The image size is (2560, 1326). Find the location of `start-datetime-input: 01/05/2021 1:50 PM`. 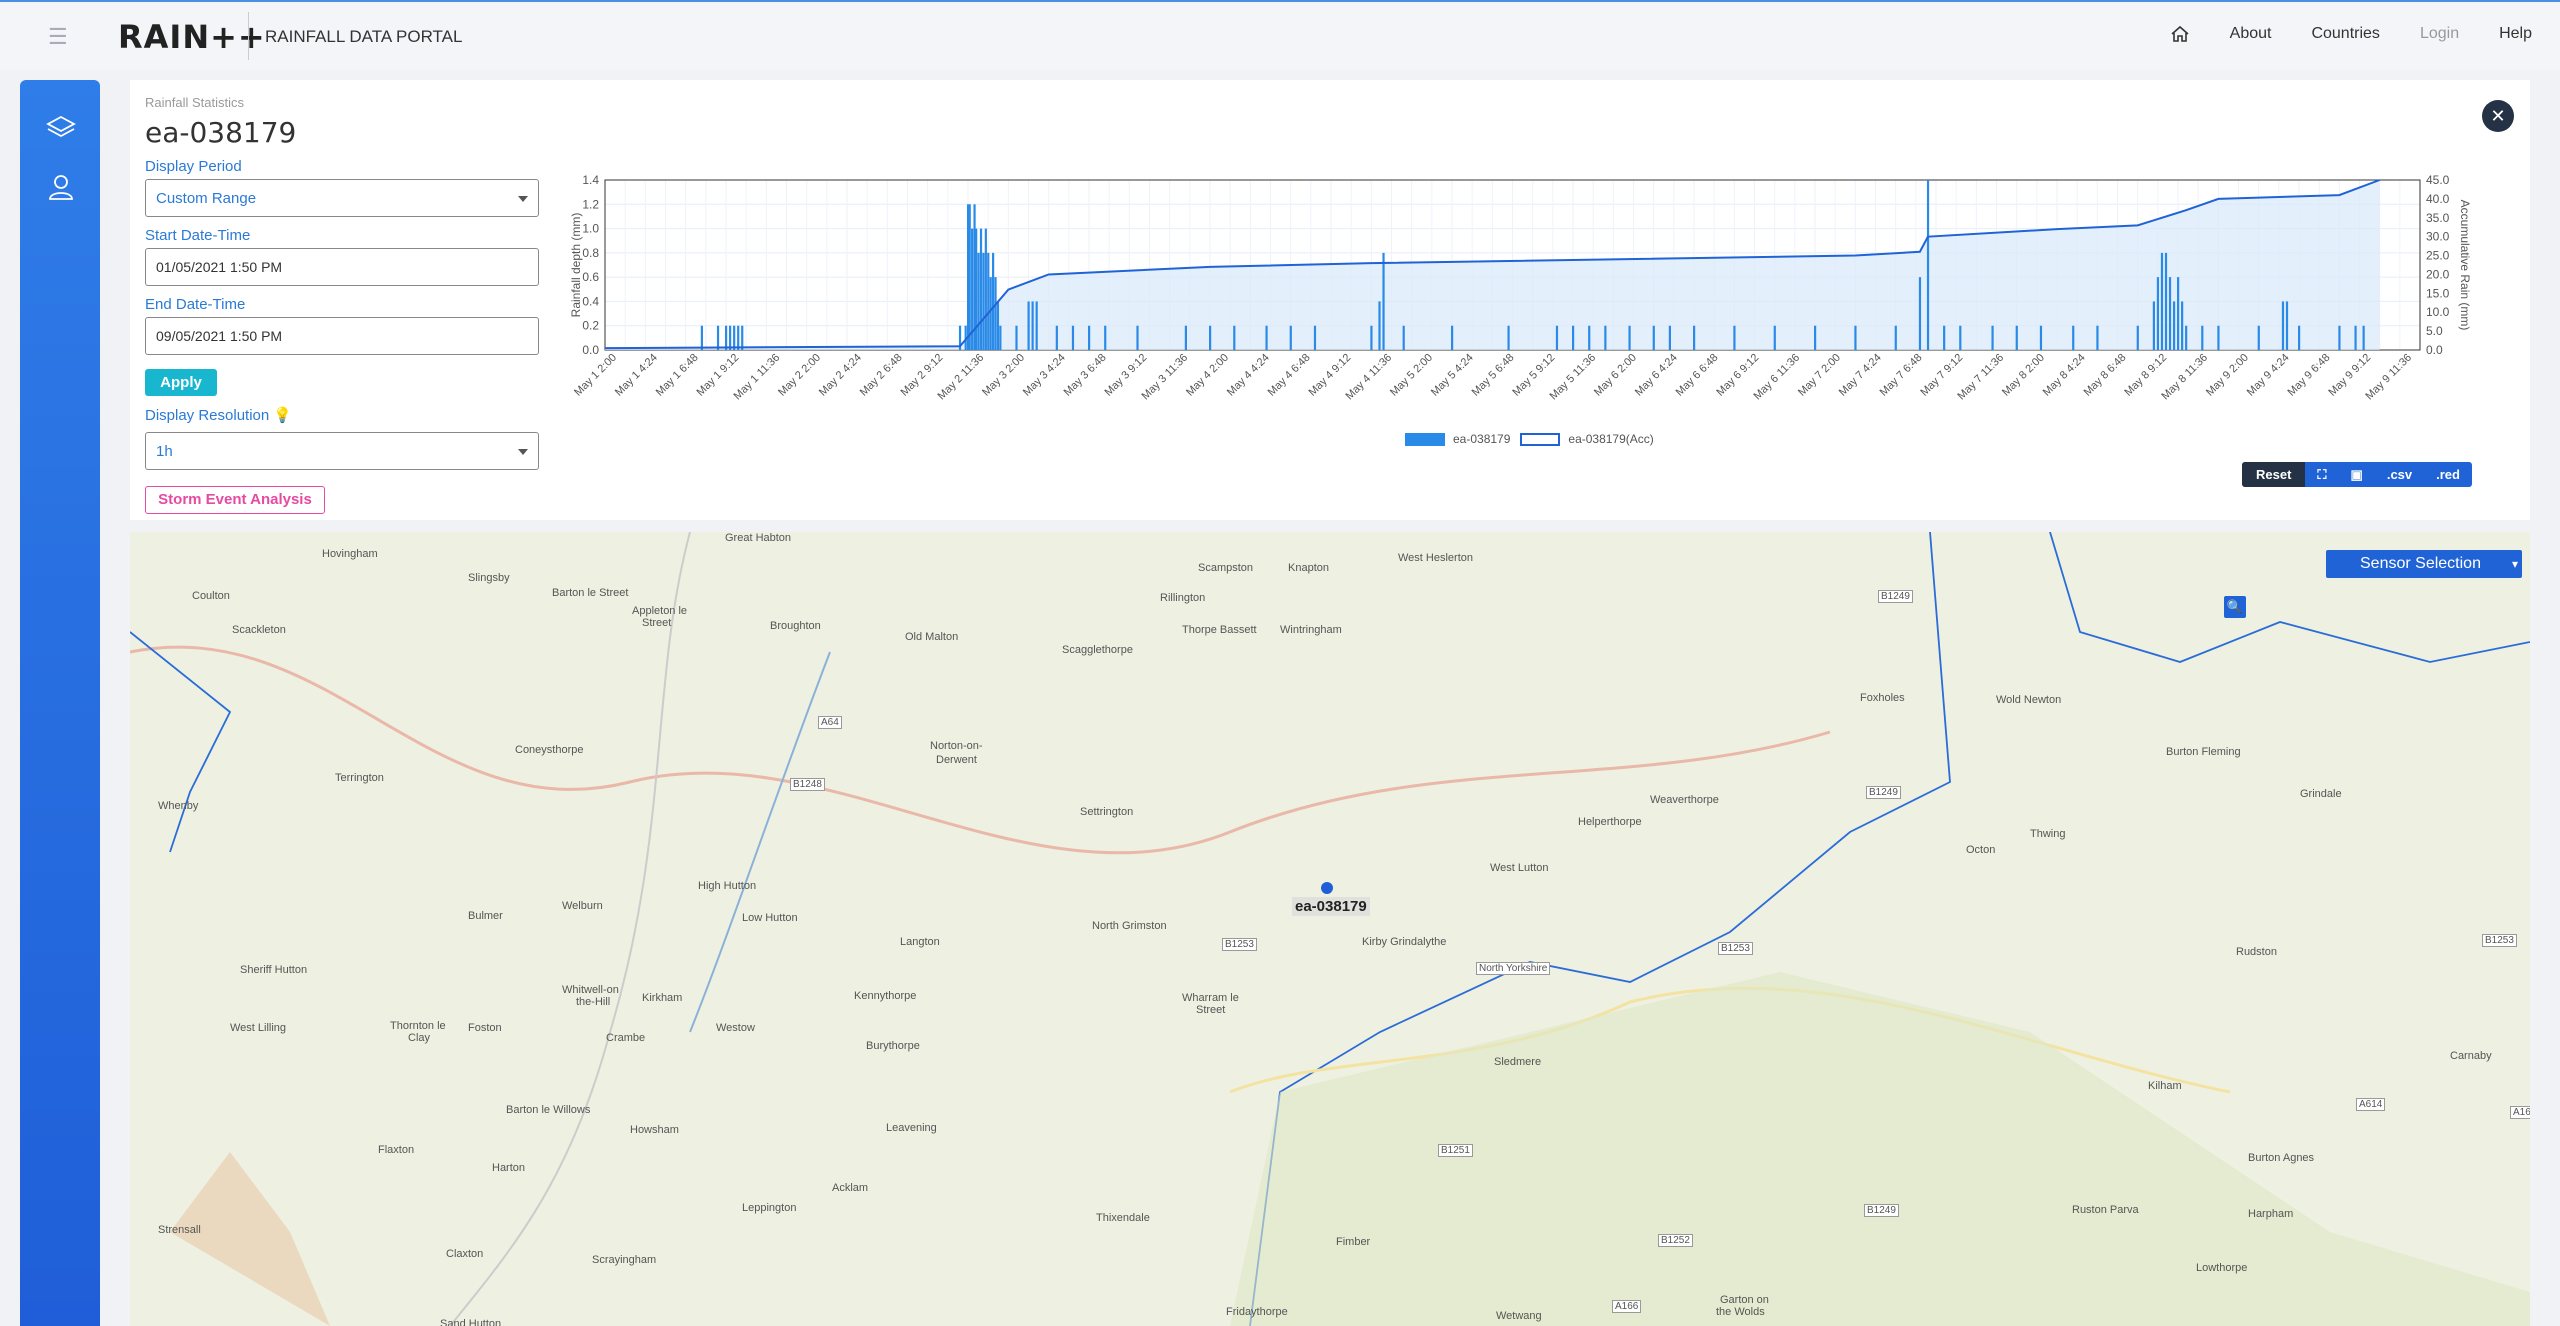

start-datetime-input: 01/05/2021 1:50 PM is located at coordinates (342, 267).